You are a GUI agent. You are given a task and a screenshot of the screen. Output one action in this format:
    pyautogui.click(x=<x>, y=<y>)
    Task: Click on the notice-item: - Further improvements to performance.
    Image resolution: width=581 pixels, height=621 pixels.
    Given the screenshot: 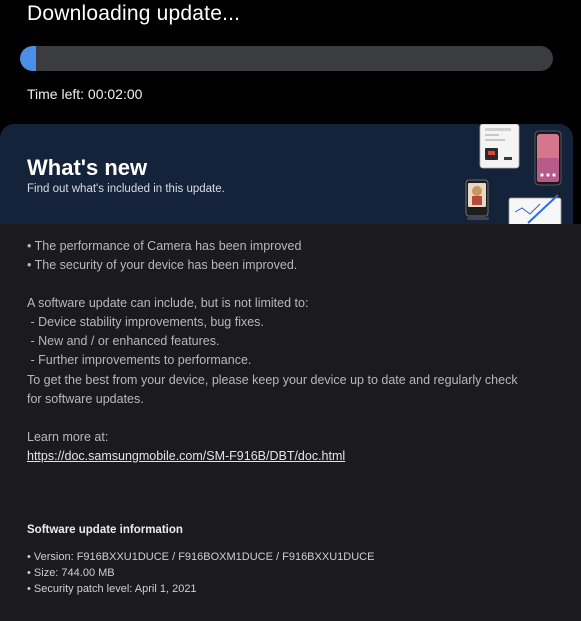 What is the action you would take?
    pyautogui.click(x=139, y=360)
    